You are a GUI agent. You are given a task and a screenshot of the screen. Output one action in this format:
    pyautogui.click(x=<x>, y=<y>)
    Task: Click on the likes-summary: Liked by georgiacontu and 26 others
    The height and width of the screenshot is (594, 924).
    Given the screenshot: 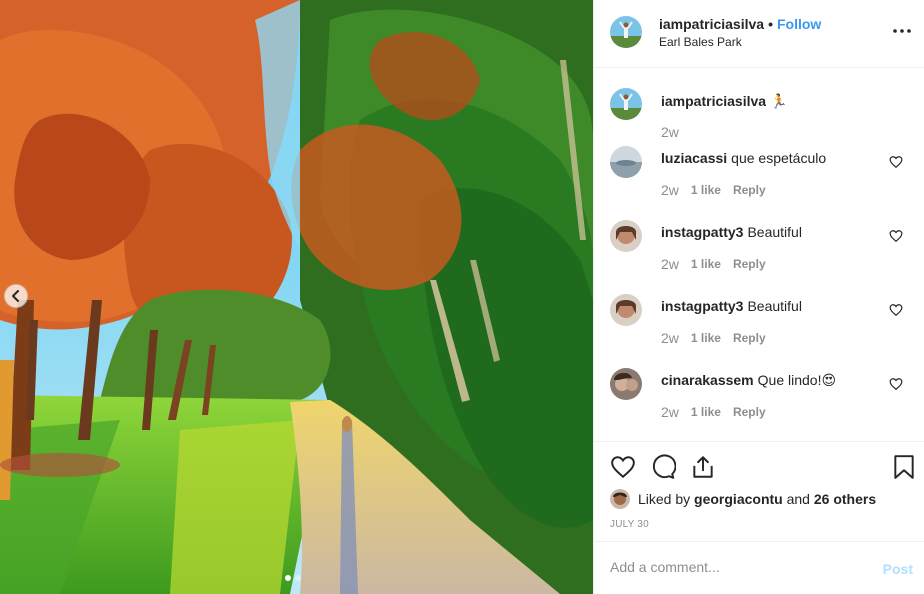 What is the action you would take?
    pyautogui.click(x=743, y=499)
    